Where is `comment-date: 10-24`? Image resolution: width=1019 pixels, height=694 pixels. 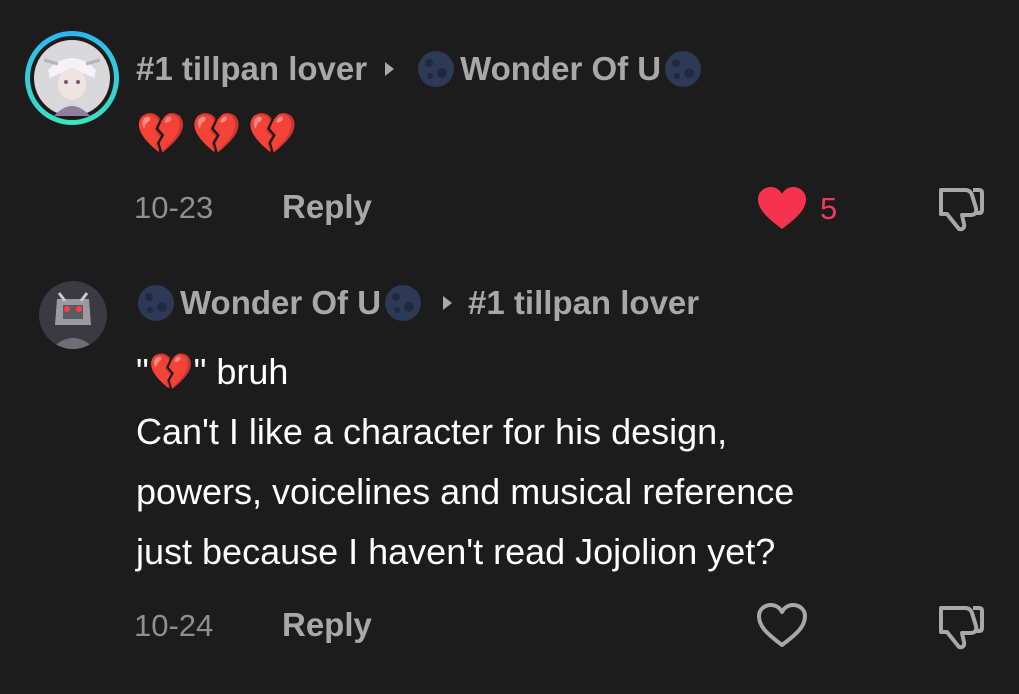 comment-date: 10-24 is located at coordinates (174, 625).